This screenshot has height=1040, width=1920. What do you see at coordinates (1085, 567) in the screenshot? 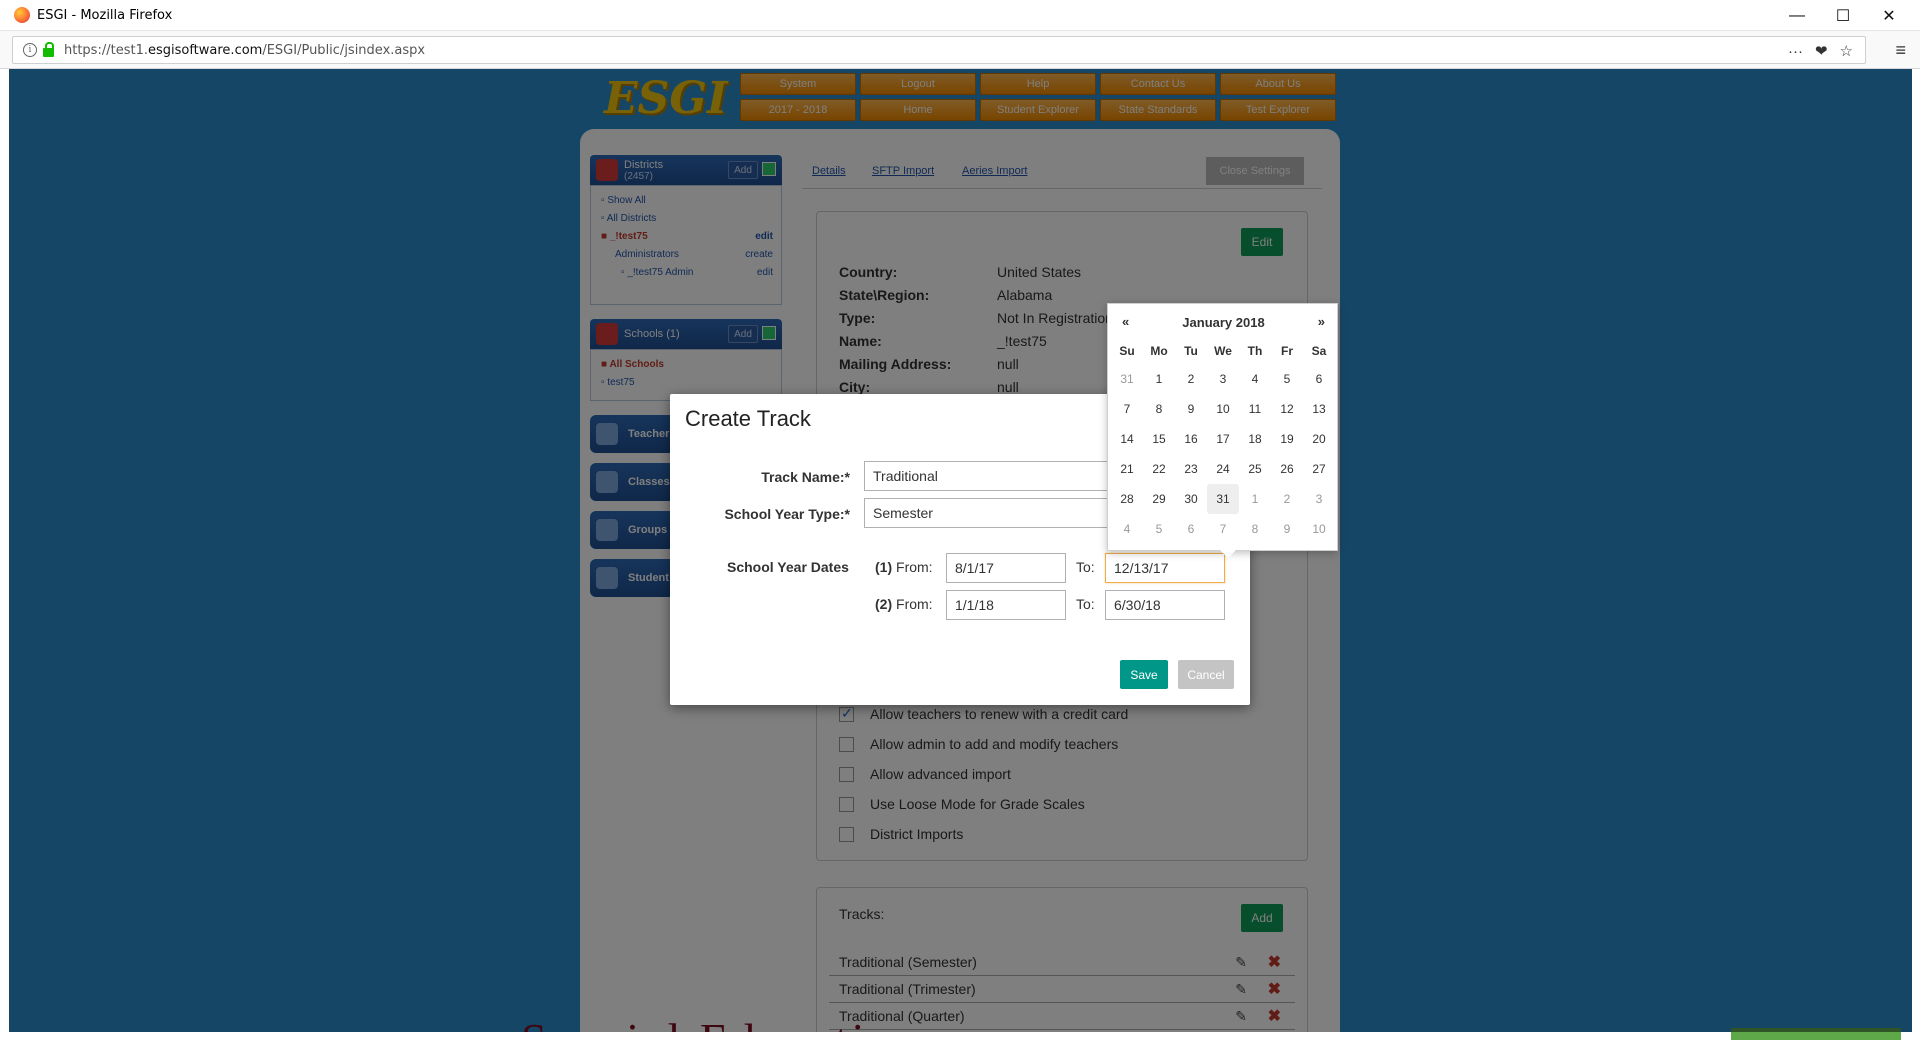
I see `period-1-to-label: To:` at bounding box center [1085, 567].